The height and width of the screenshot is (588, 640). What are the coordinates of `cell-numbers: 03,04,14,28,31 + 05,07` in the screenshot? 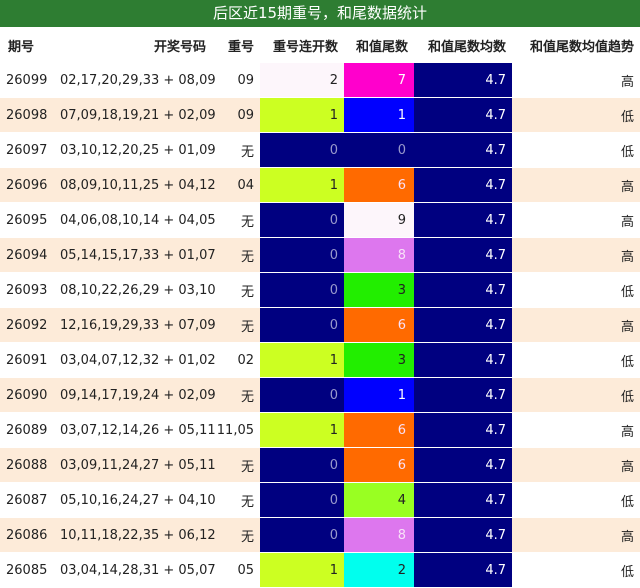 It's located at (136, 570).